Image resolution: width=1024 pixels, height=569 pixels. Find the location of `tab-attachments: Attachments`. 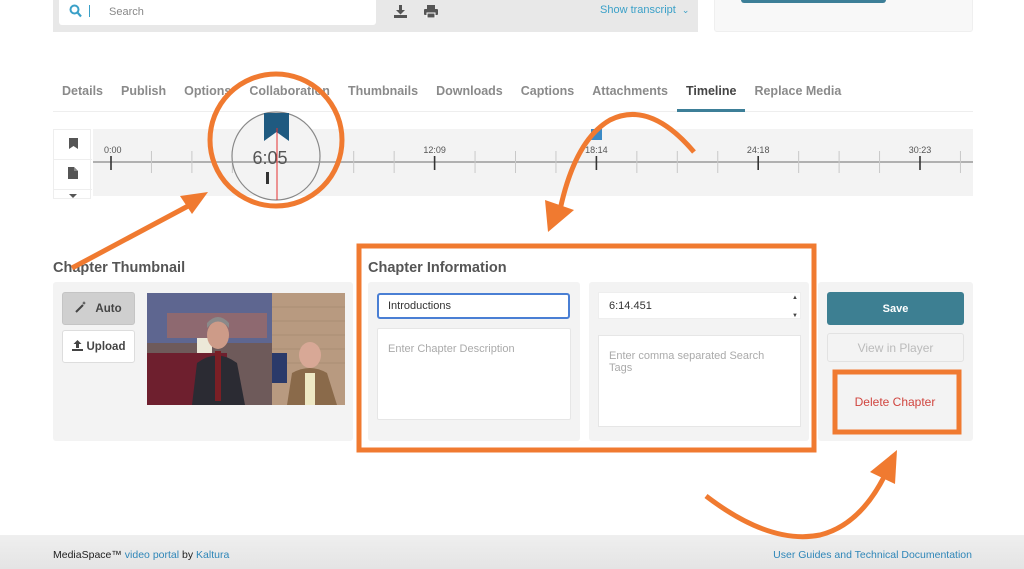

tab-attachments: Attachments is located at coordinates (630, 95).